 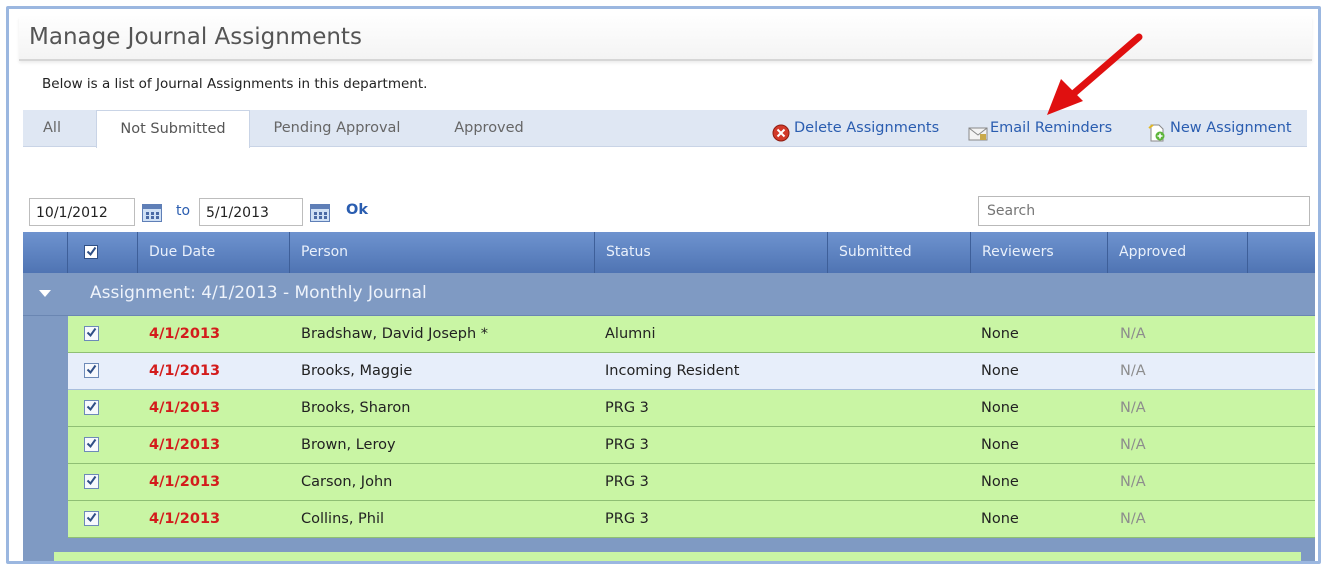 I want to click on page-title: Manage Journal Assignments, so click(x=195, y=37).